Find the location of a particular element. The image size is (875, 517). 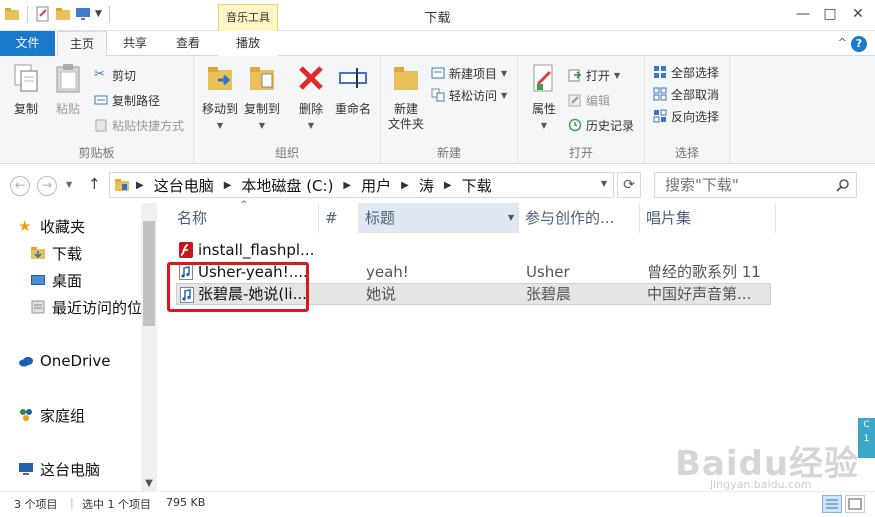

up-arrow-icon: ↑ is located at coordinates (94, 184).